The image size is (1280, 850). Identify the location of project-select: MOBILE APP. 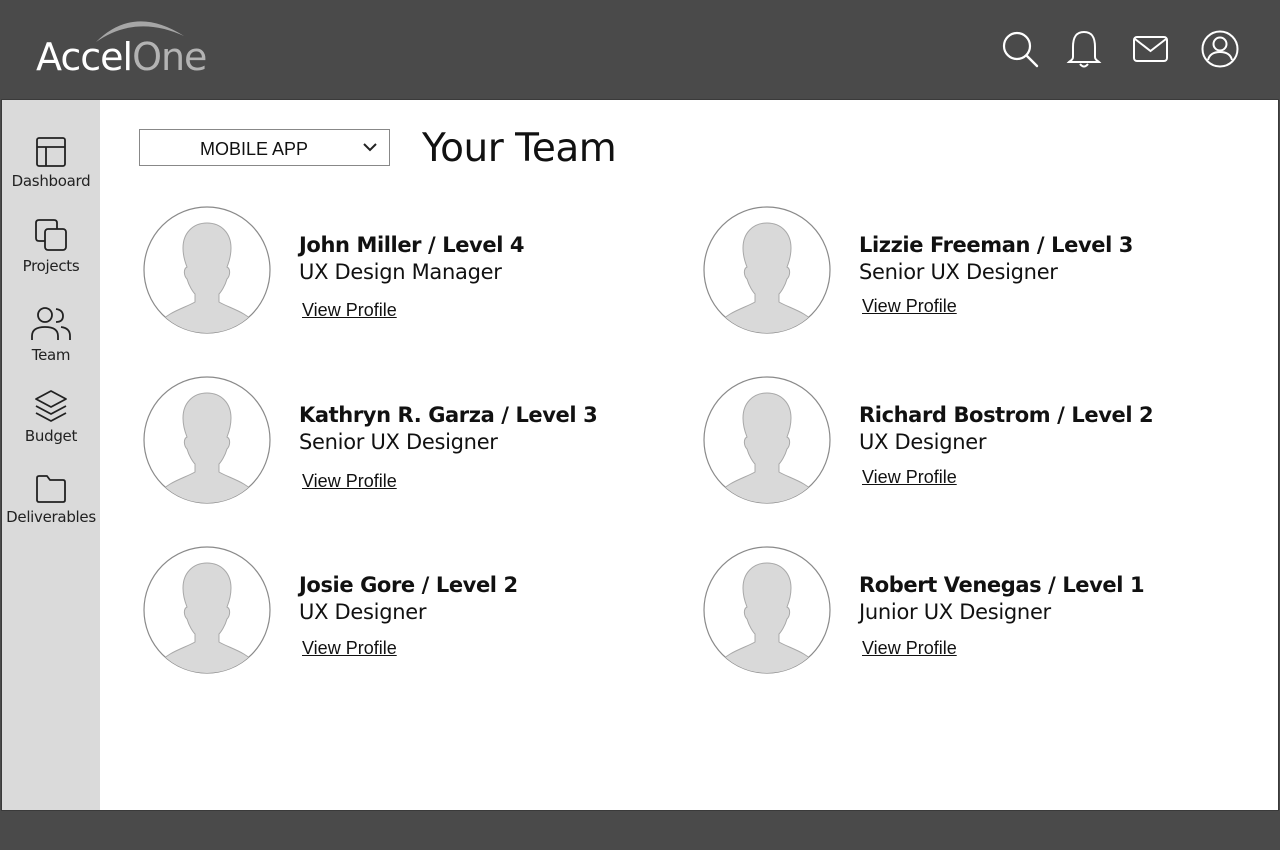
(264, 147).